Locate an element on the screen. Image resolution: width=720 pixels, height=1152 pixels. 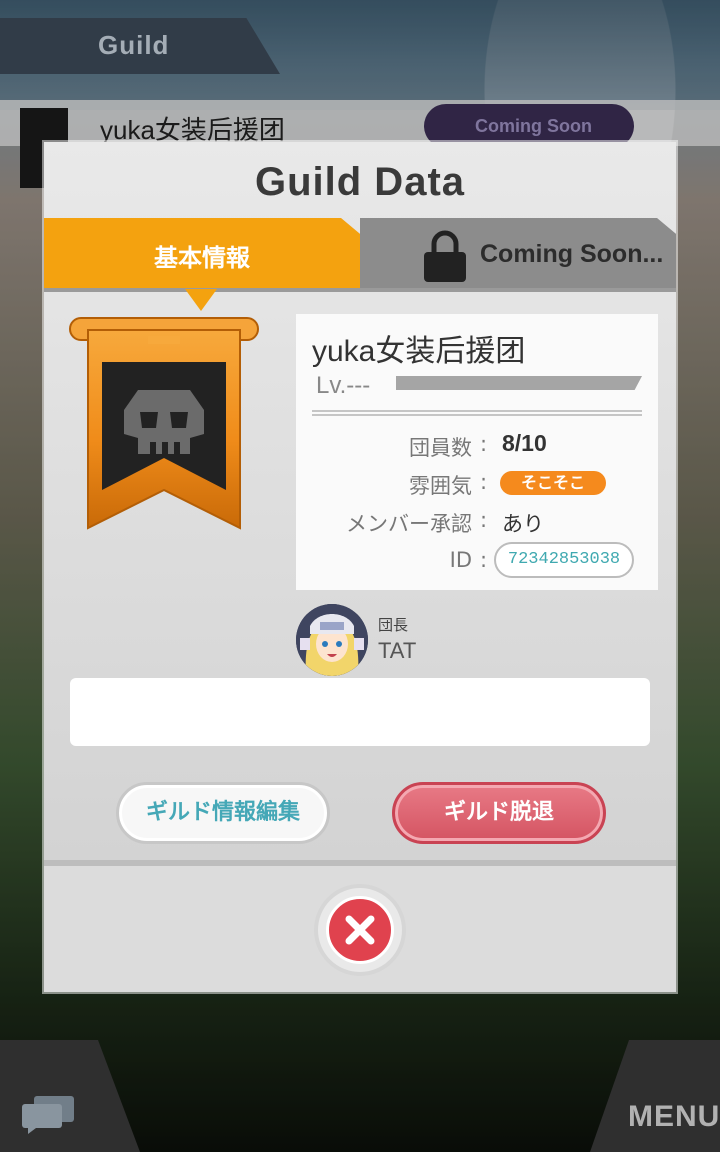
lock-icon is located at coordinates (445, 256).